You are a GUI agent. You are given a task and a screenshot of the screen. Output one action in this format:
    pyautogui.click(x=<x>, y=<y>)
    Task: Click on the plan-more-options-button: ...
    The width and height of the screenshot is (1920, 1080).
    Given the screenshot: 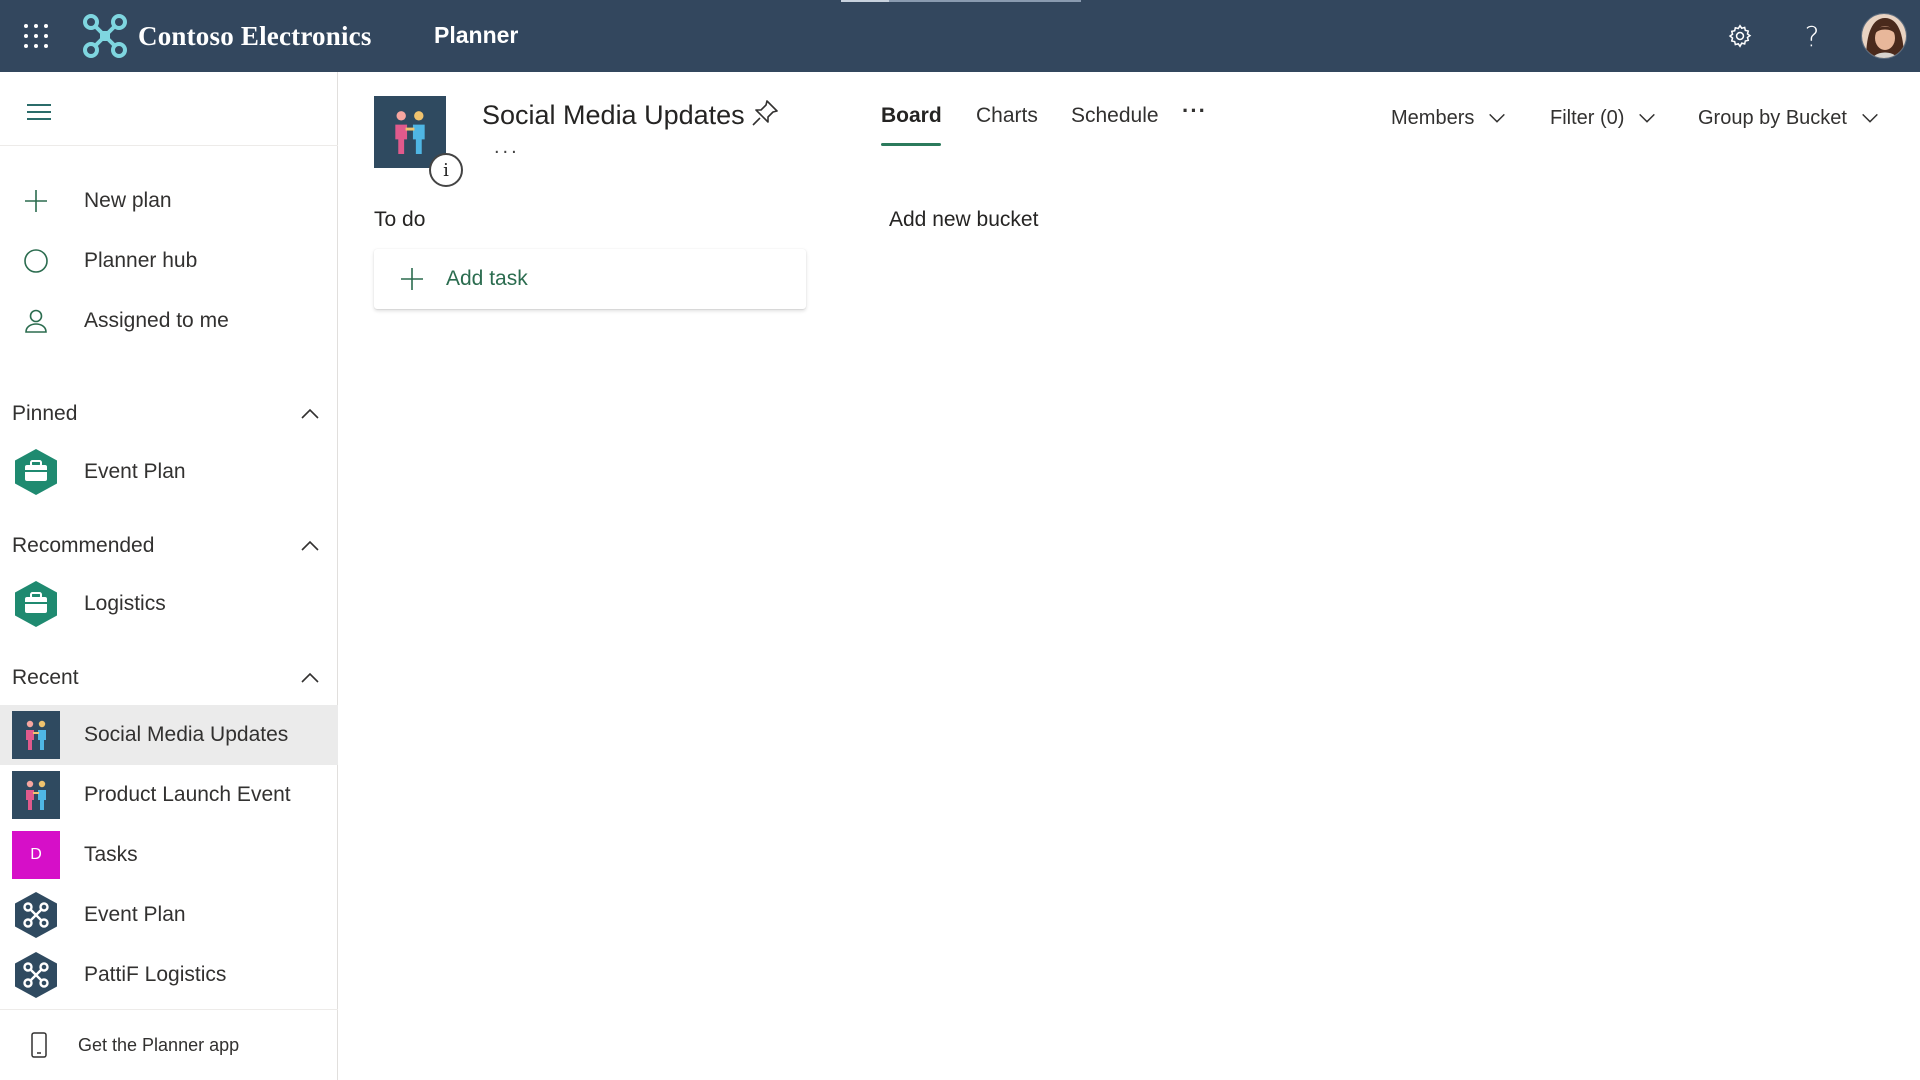 What is the action you would take?
    pyautogui.click(x=507, y=147)
    